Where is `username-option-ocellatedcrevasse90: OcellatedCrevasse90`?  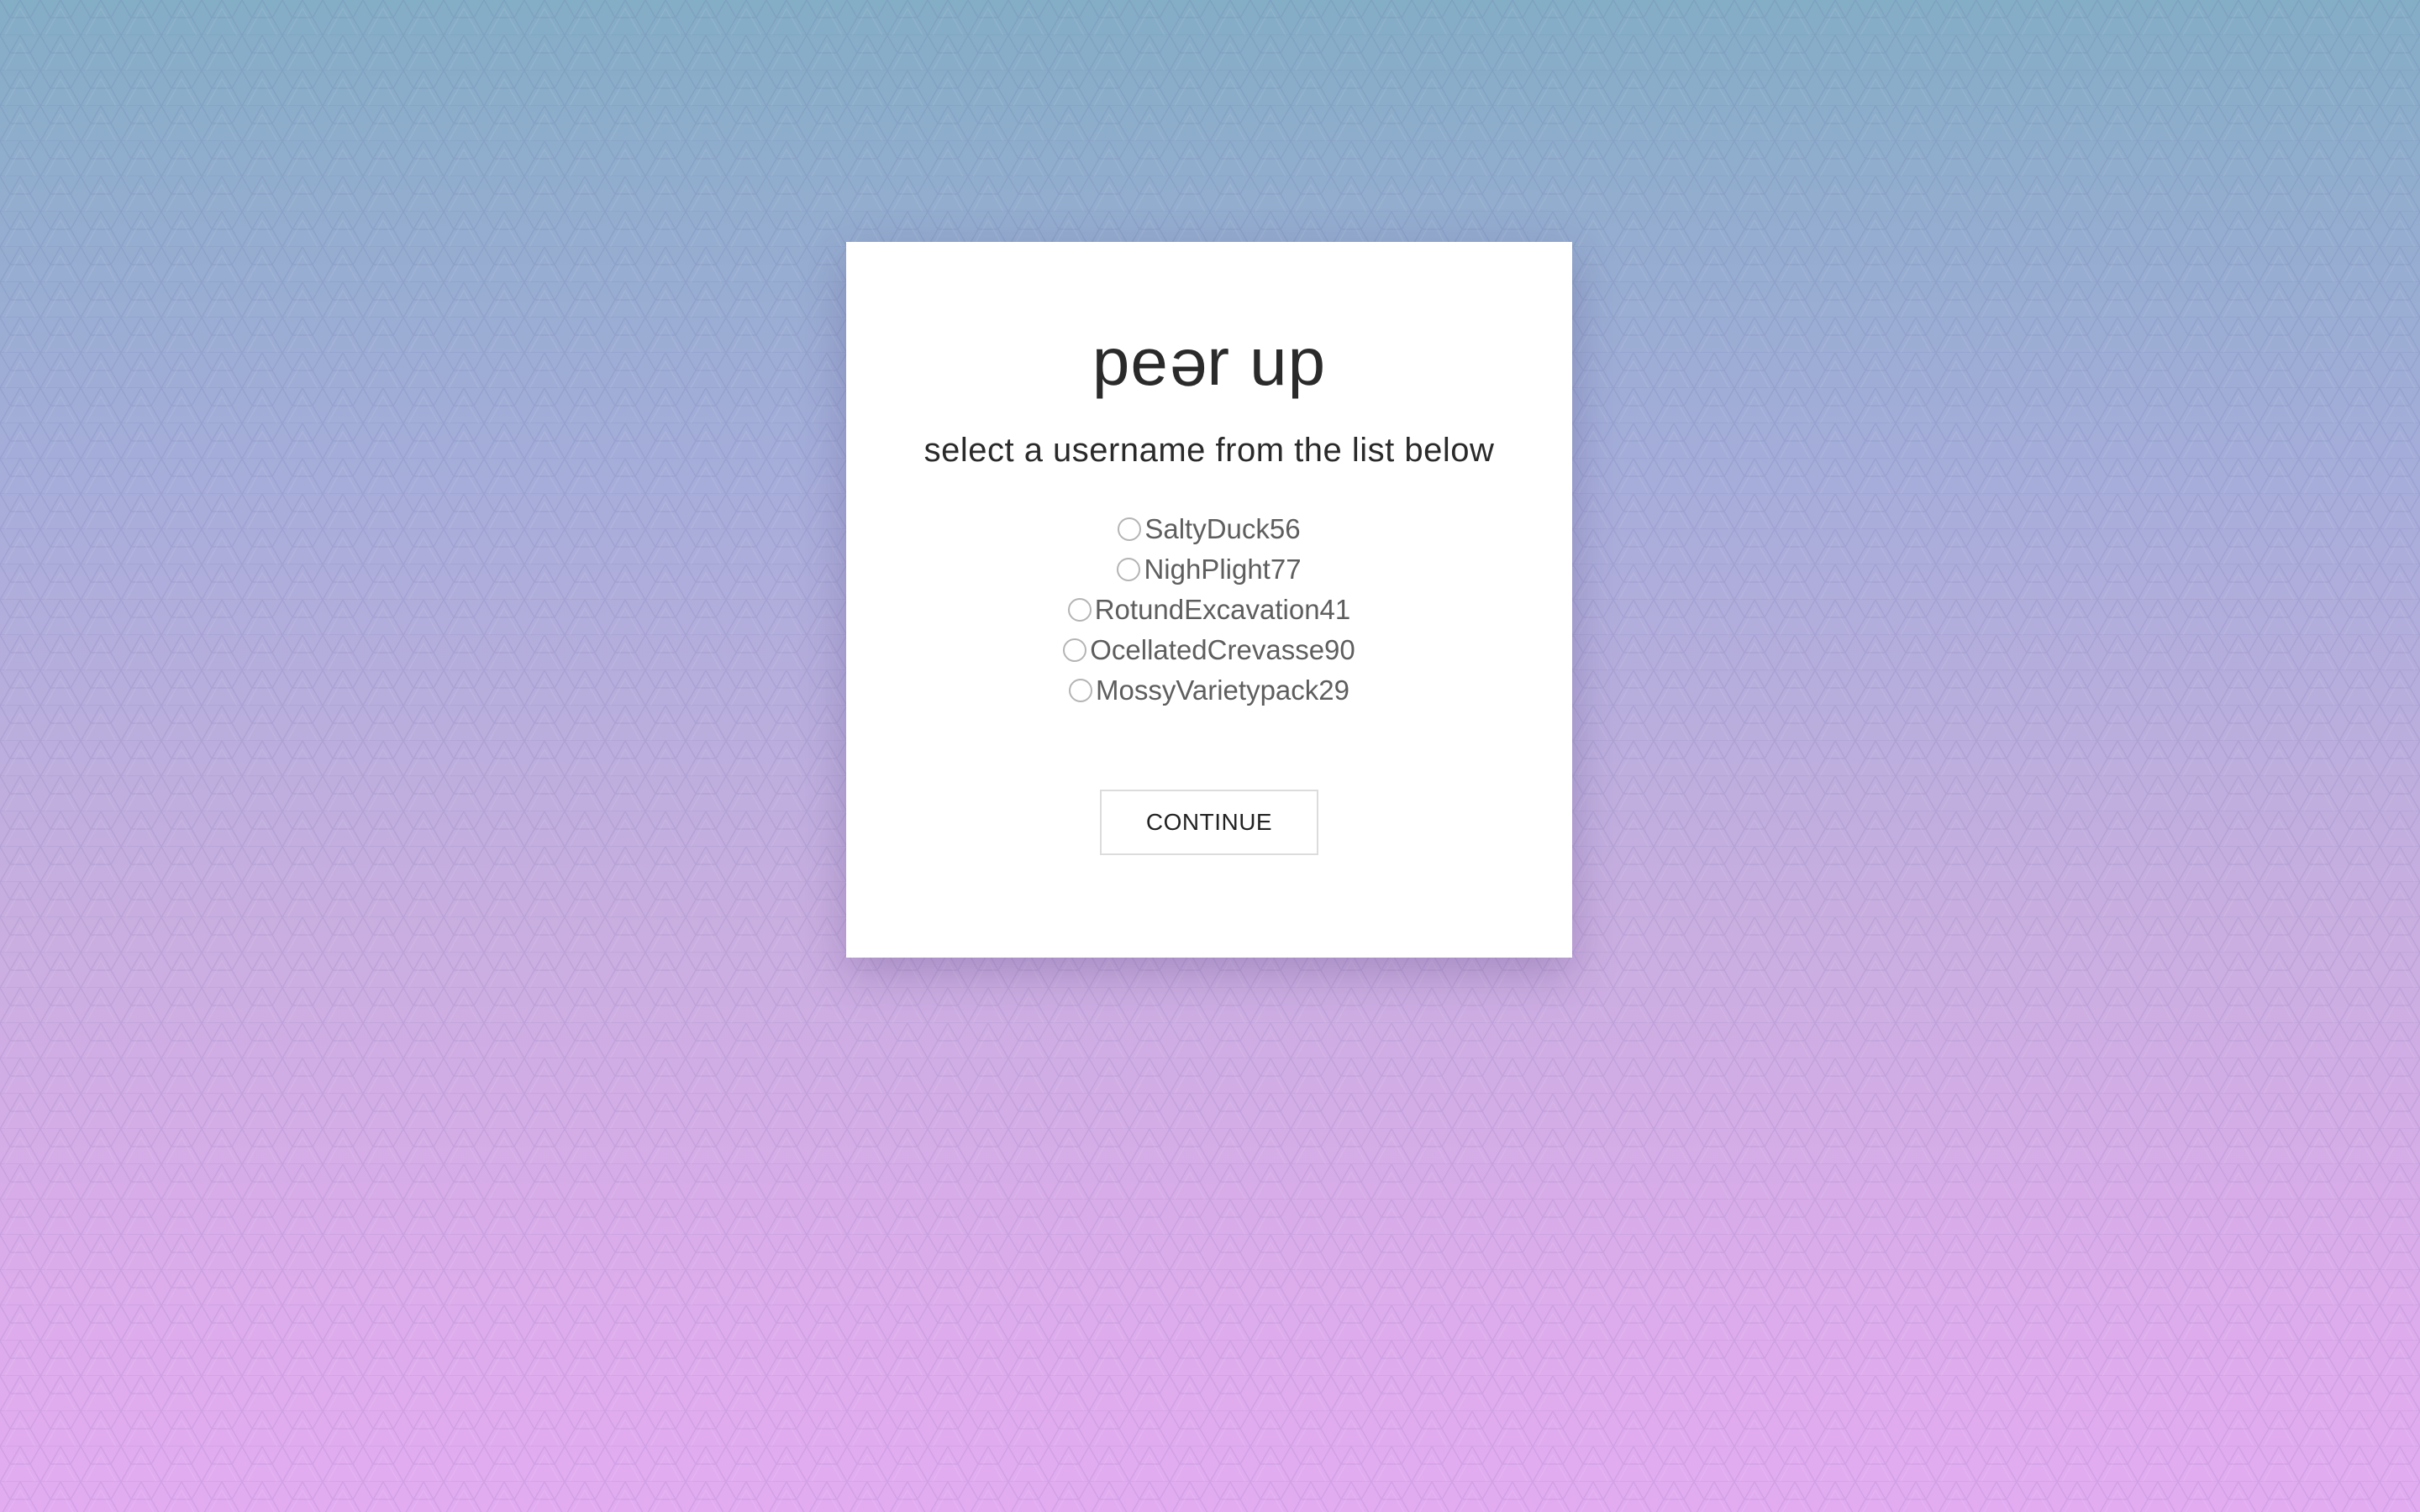 username-option-ocellatedcrevasse90: OcellatedCrevasse90 is located at coordinates (1209, 650).